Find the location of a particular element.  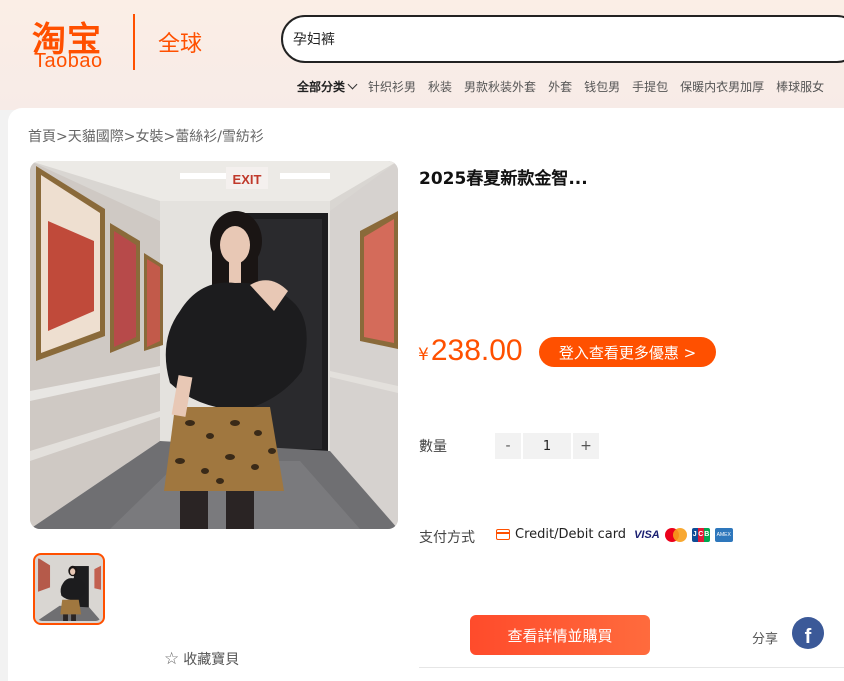

search-bar is located at coordinates (562, 39).